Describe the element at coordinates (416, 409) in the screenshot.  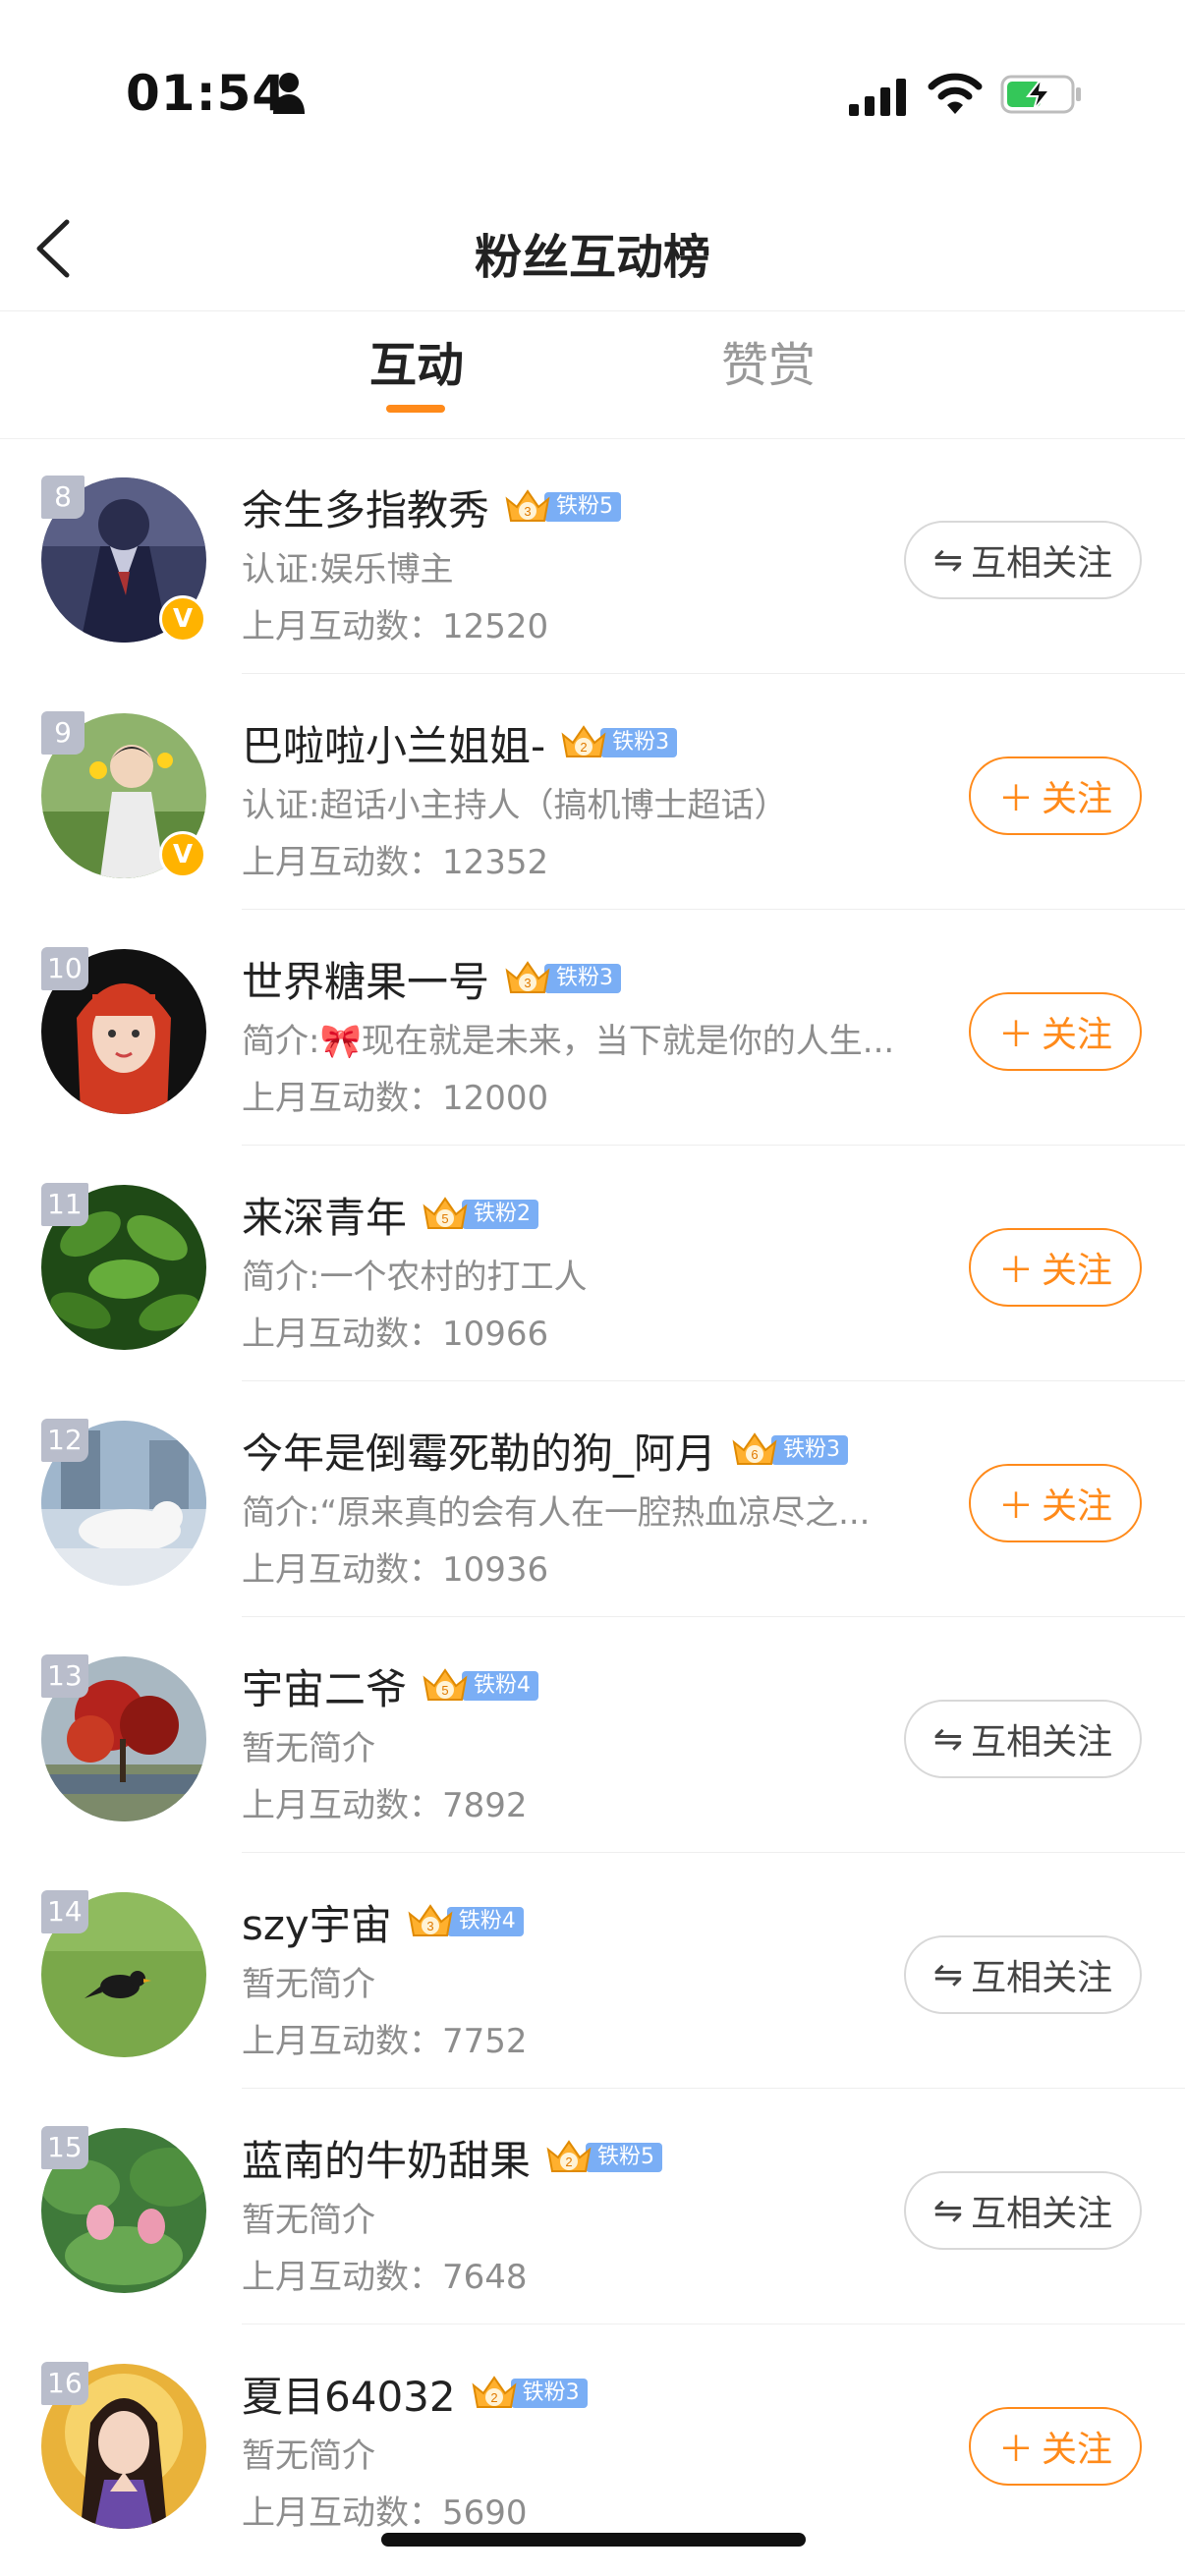
I see `active-tab-indicator` at that location.